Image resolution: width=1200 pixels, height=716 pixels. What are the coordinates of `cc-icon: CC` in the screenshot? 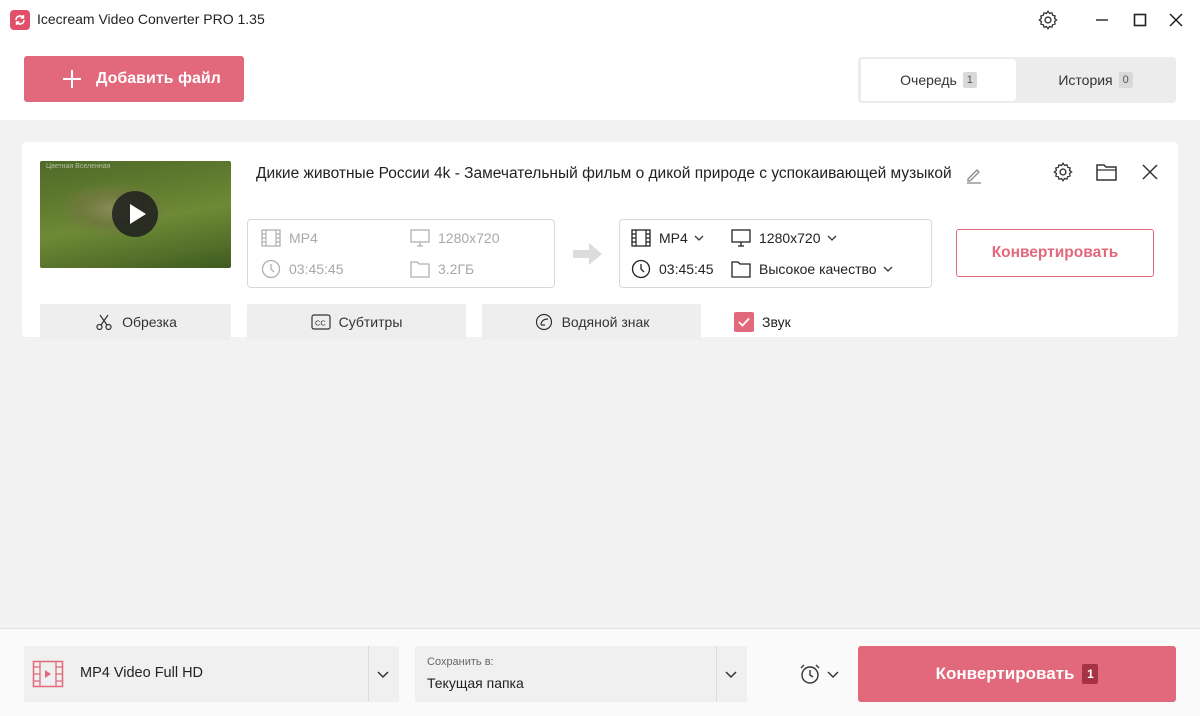 It's located at (321, 322).